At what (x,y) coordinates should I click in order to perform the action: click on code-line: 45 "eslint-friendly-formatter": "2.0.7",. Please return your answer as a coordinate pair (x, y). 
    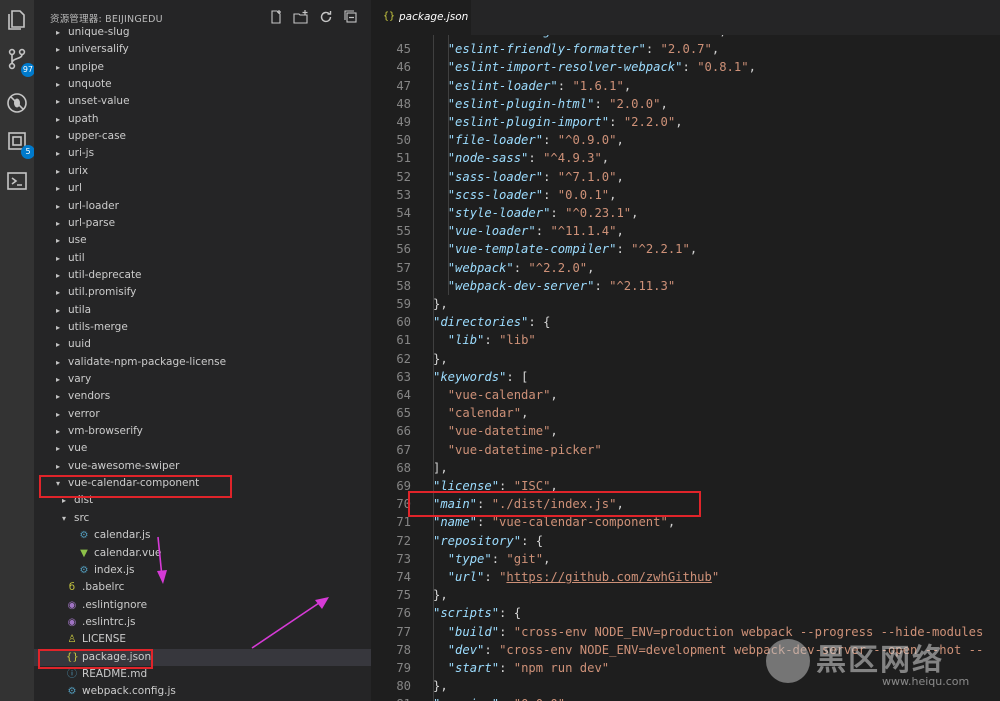
    Looking at the image, I should click on (685, 49).